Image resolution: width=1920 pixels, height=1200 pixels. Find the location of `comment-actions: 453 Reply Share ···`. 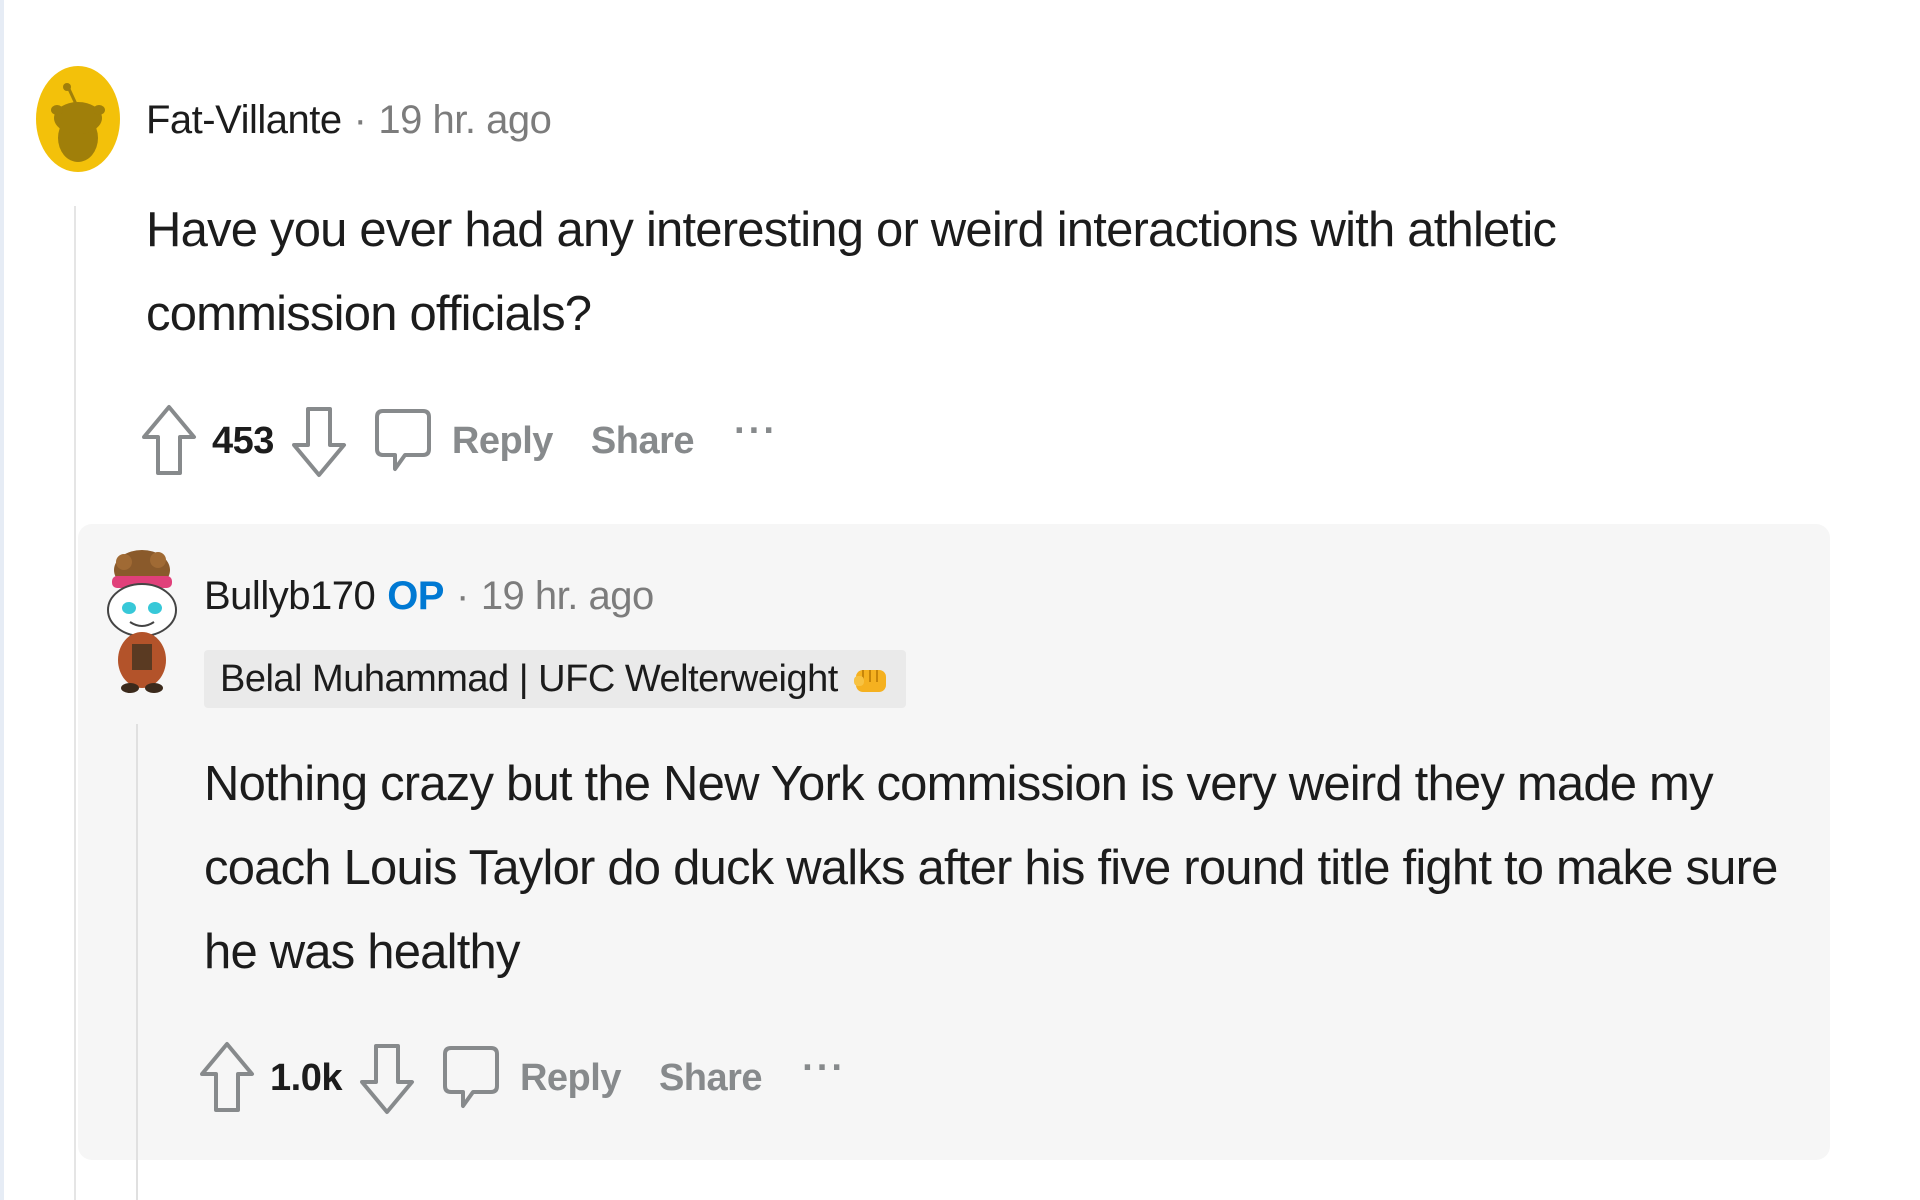

comment-actions: 453 Reply Share ··· is located at coordinates (458, 441).